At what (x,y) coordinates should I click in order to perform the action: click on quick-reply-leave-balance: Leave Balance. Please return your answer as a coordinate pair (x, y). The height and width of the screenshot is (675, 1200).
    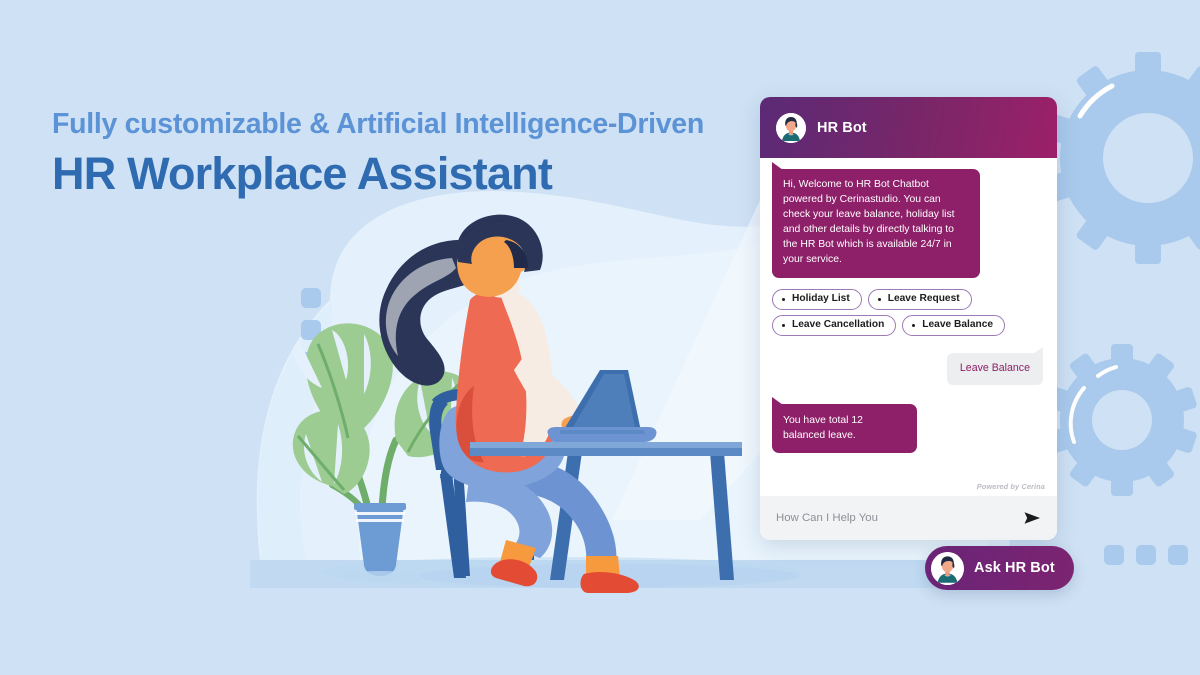
    Looking at the image, I should click on (954, 326).